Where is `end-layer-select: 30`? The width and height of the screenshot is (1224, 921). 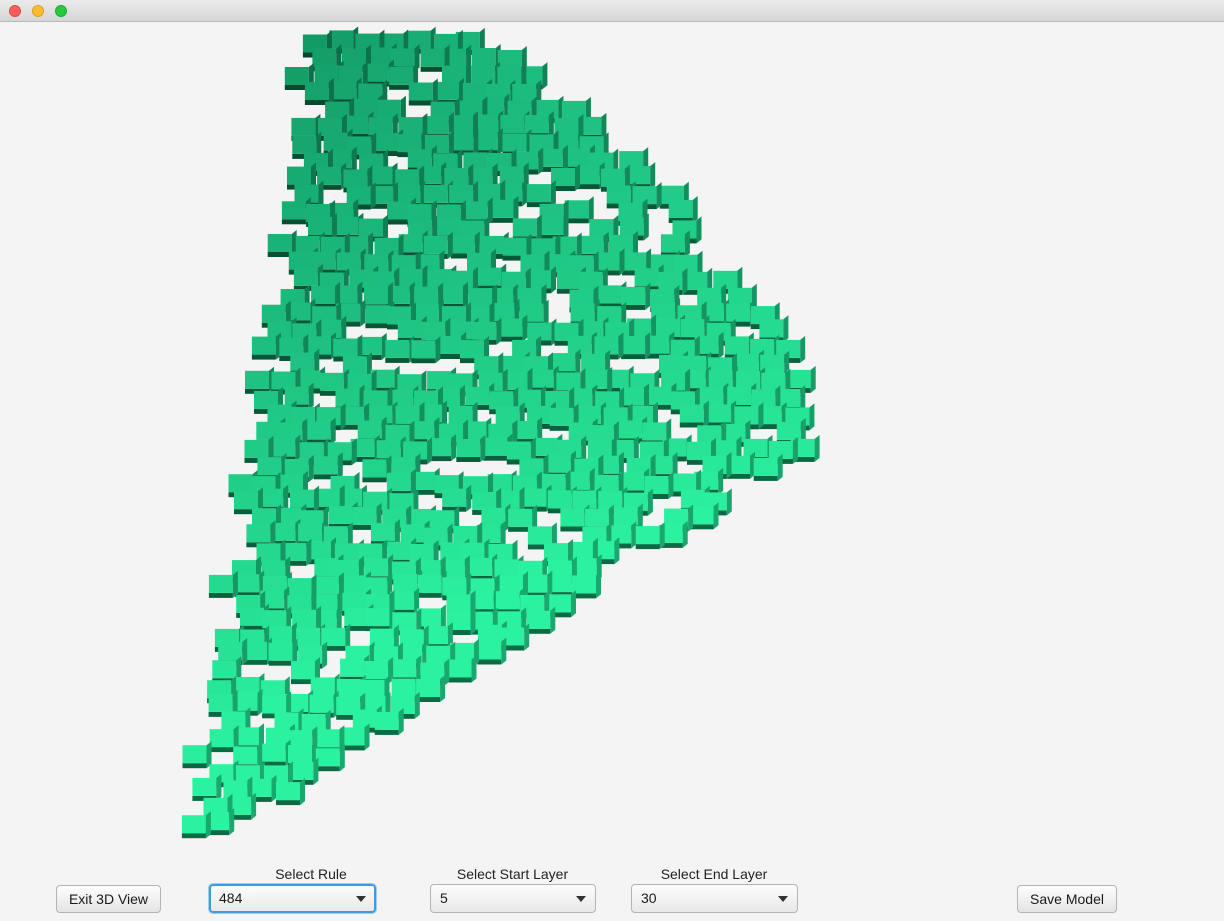 end-layer-select: 30 is located at coordinates (714, 898).